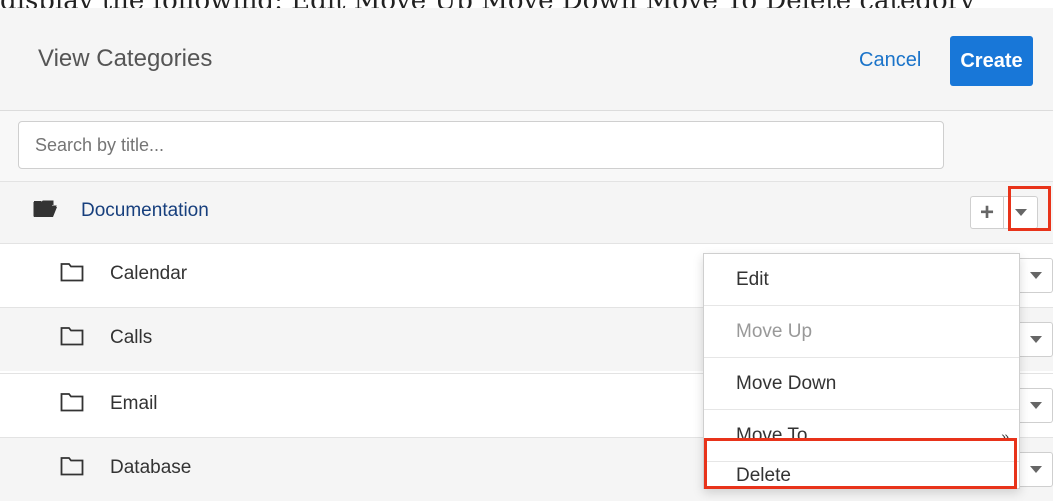  What do you see at coordinates (148, 274) in the screenshot?
I see `tree-label-calendar: Calendar` at bounding box center [148, 274].